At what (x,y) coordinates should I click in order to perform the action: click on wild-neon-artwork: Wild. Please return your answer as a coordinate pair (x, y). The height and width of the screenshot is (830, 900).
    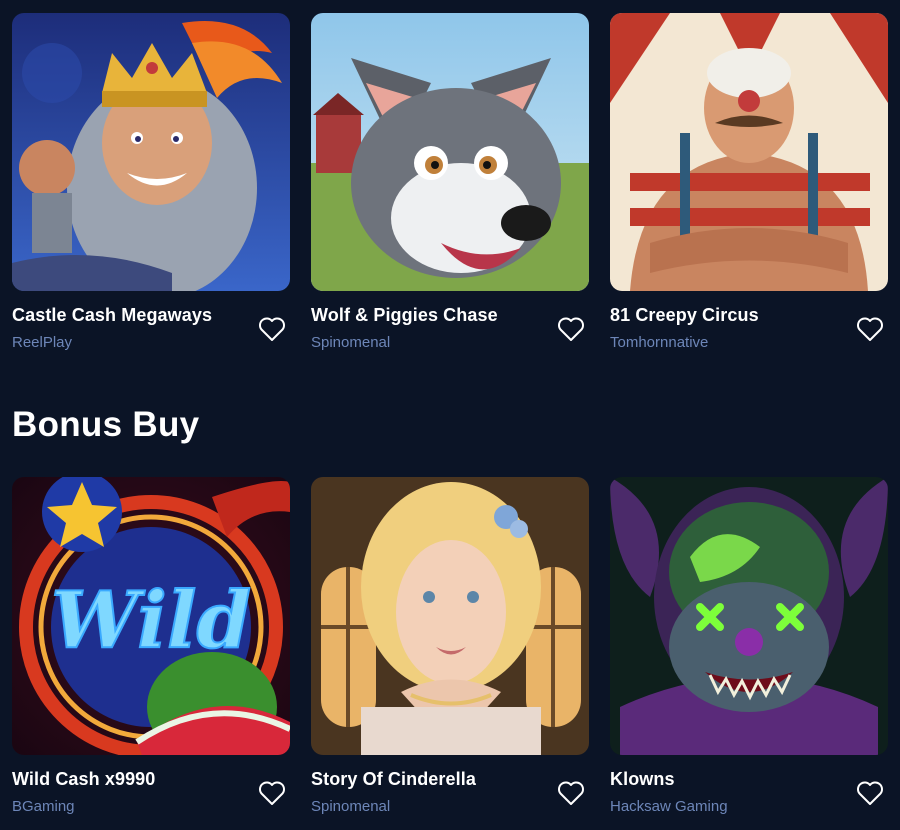
    Looking at the image, I should click on (151, 616).